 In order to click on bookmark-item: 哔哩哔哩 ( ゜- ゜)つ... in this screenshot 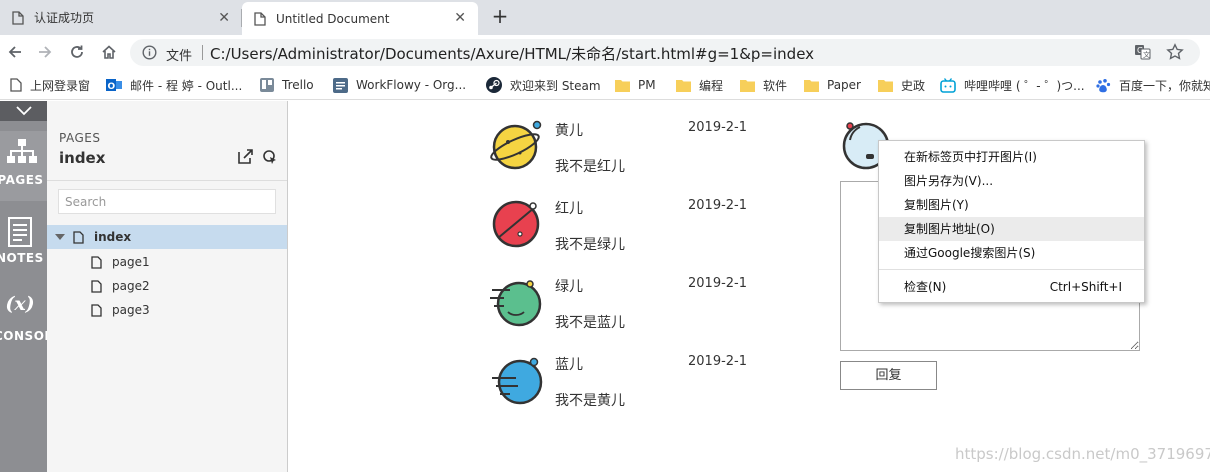, I will do `click(1012, 85)`.